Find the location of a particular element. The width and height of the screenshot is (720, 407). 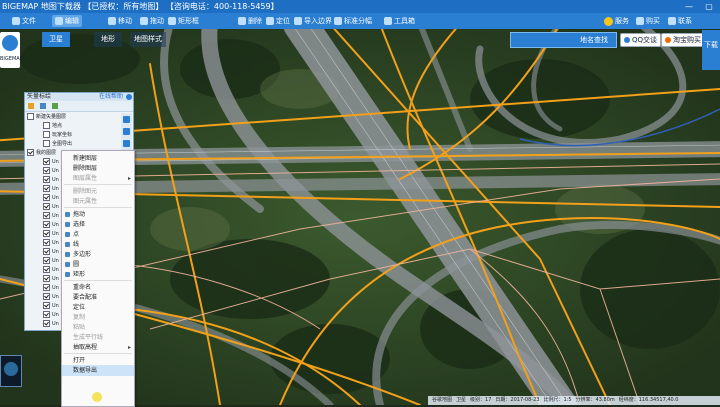

taobao-buy-button: 淘宝购买 is located at coordinates (683, 40).